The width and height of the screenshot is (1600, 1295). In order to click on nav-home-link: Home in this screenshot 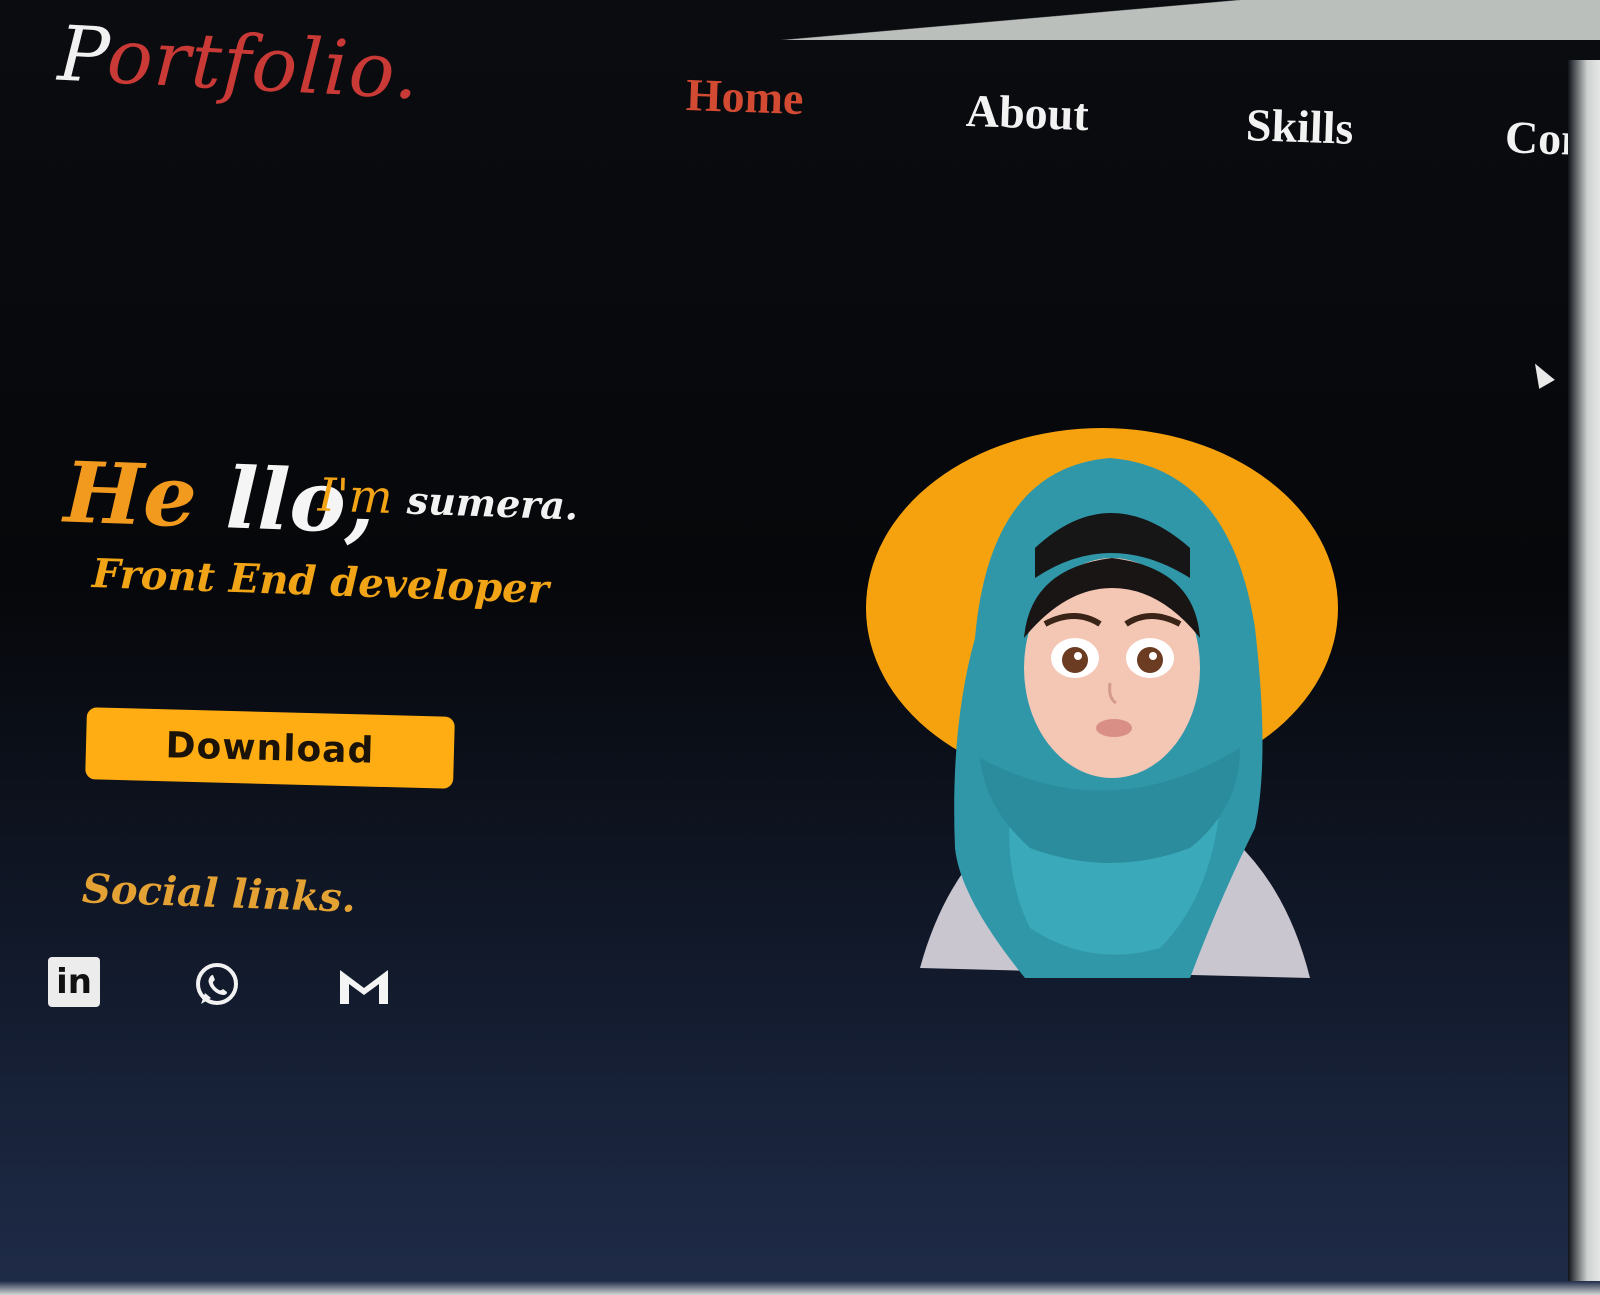, I will do `click(744, 96)`.